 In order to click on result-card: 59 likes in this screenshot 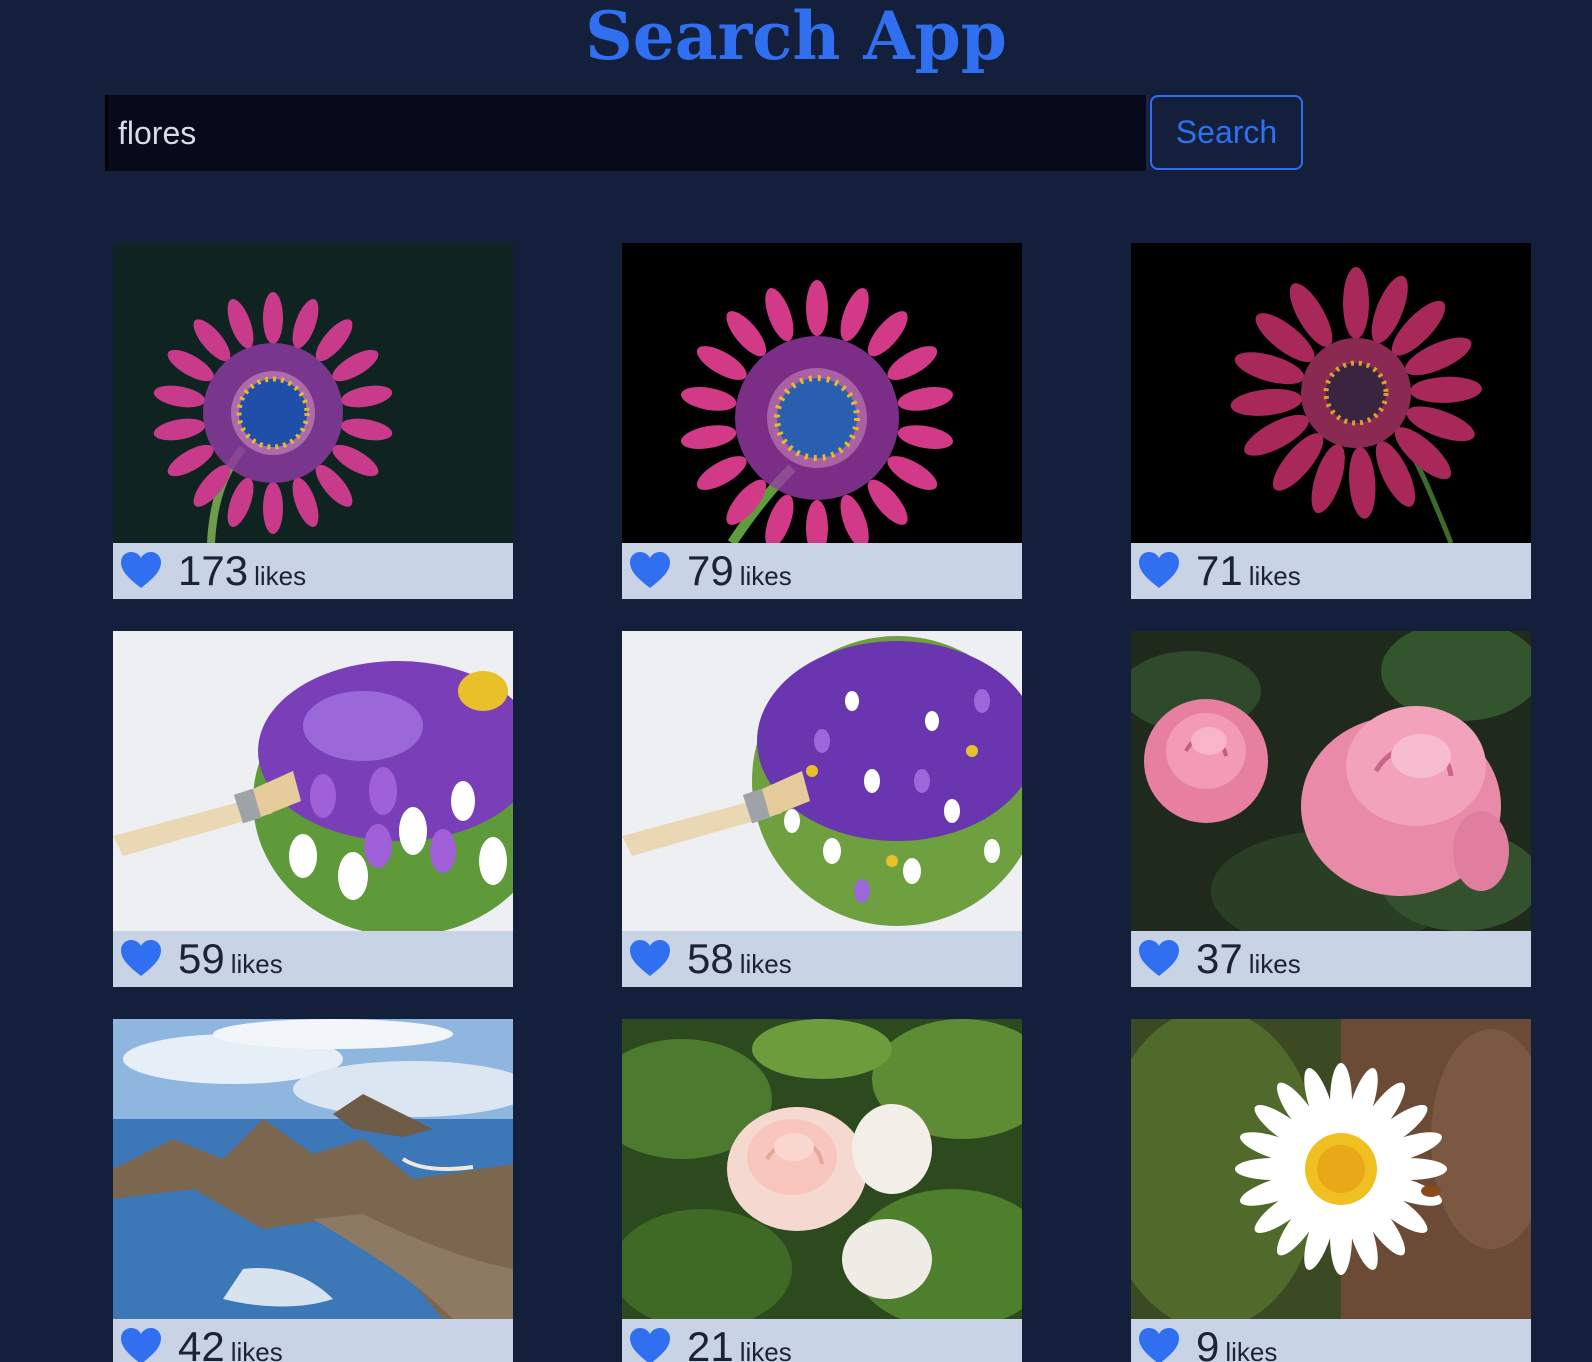, I will do `click(313, 809)`.